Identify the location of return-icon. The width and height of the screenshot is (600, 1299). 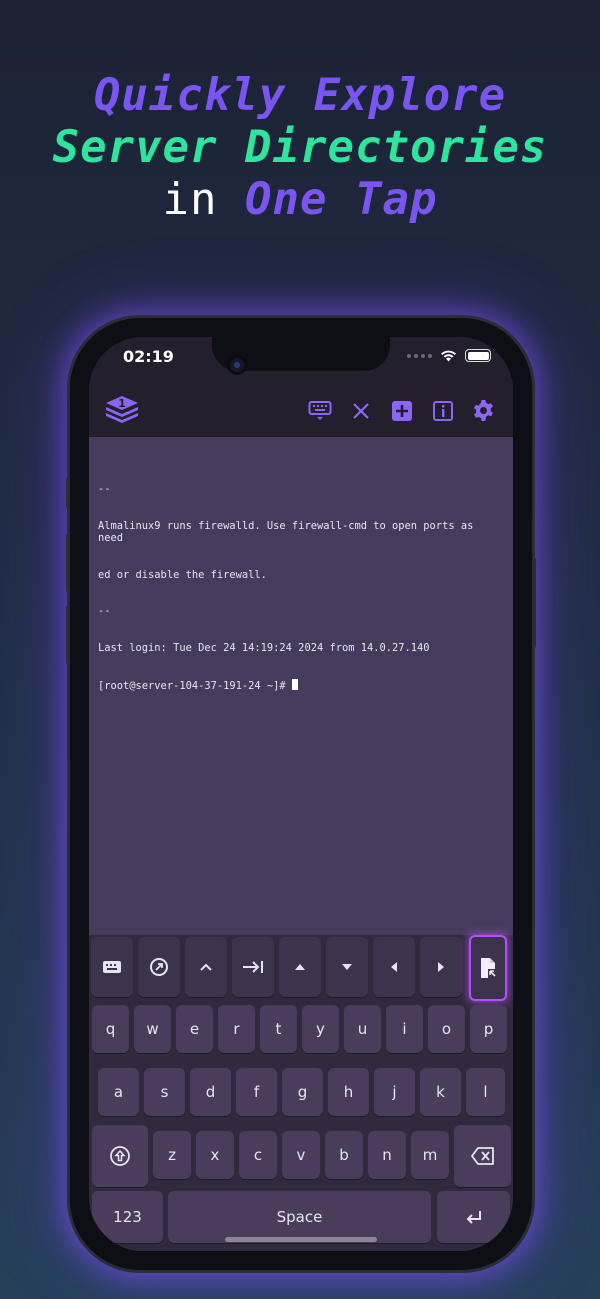
(473, 1217).